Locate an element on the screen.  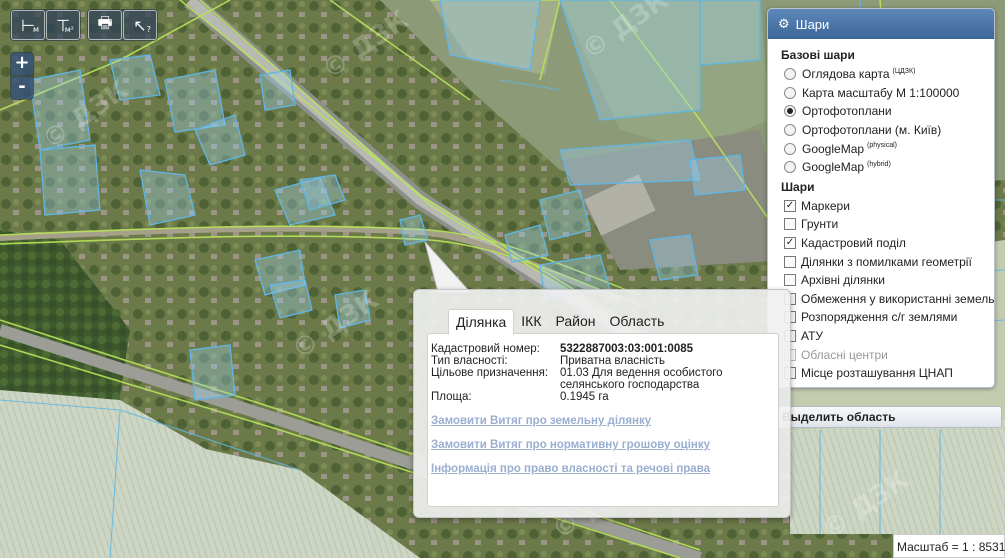
parcel-field-key: Тип власності: is located at coordinates (469, 361).